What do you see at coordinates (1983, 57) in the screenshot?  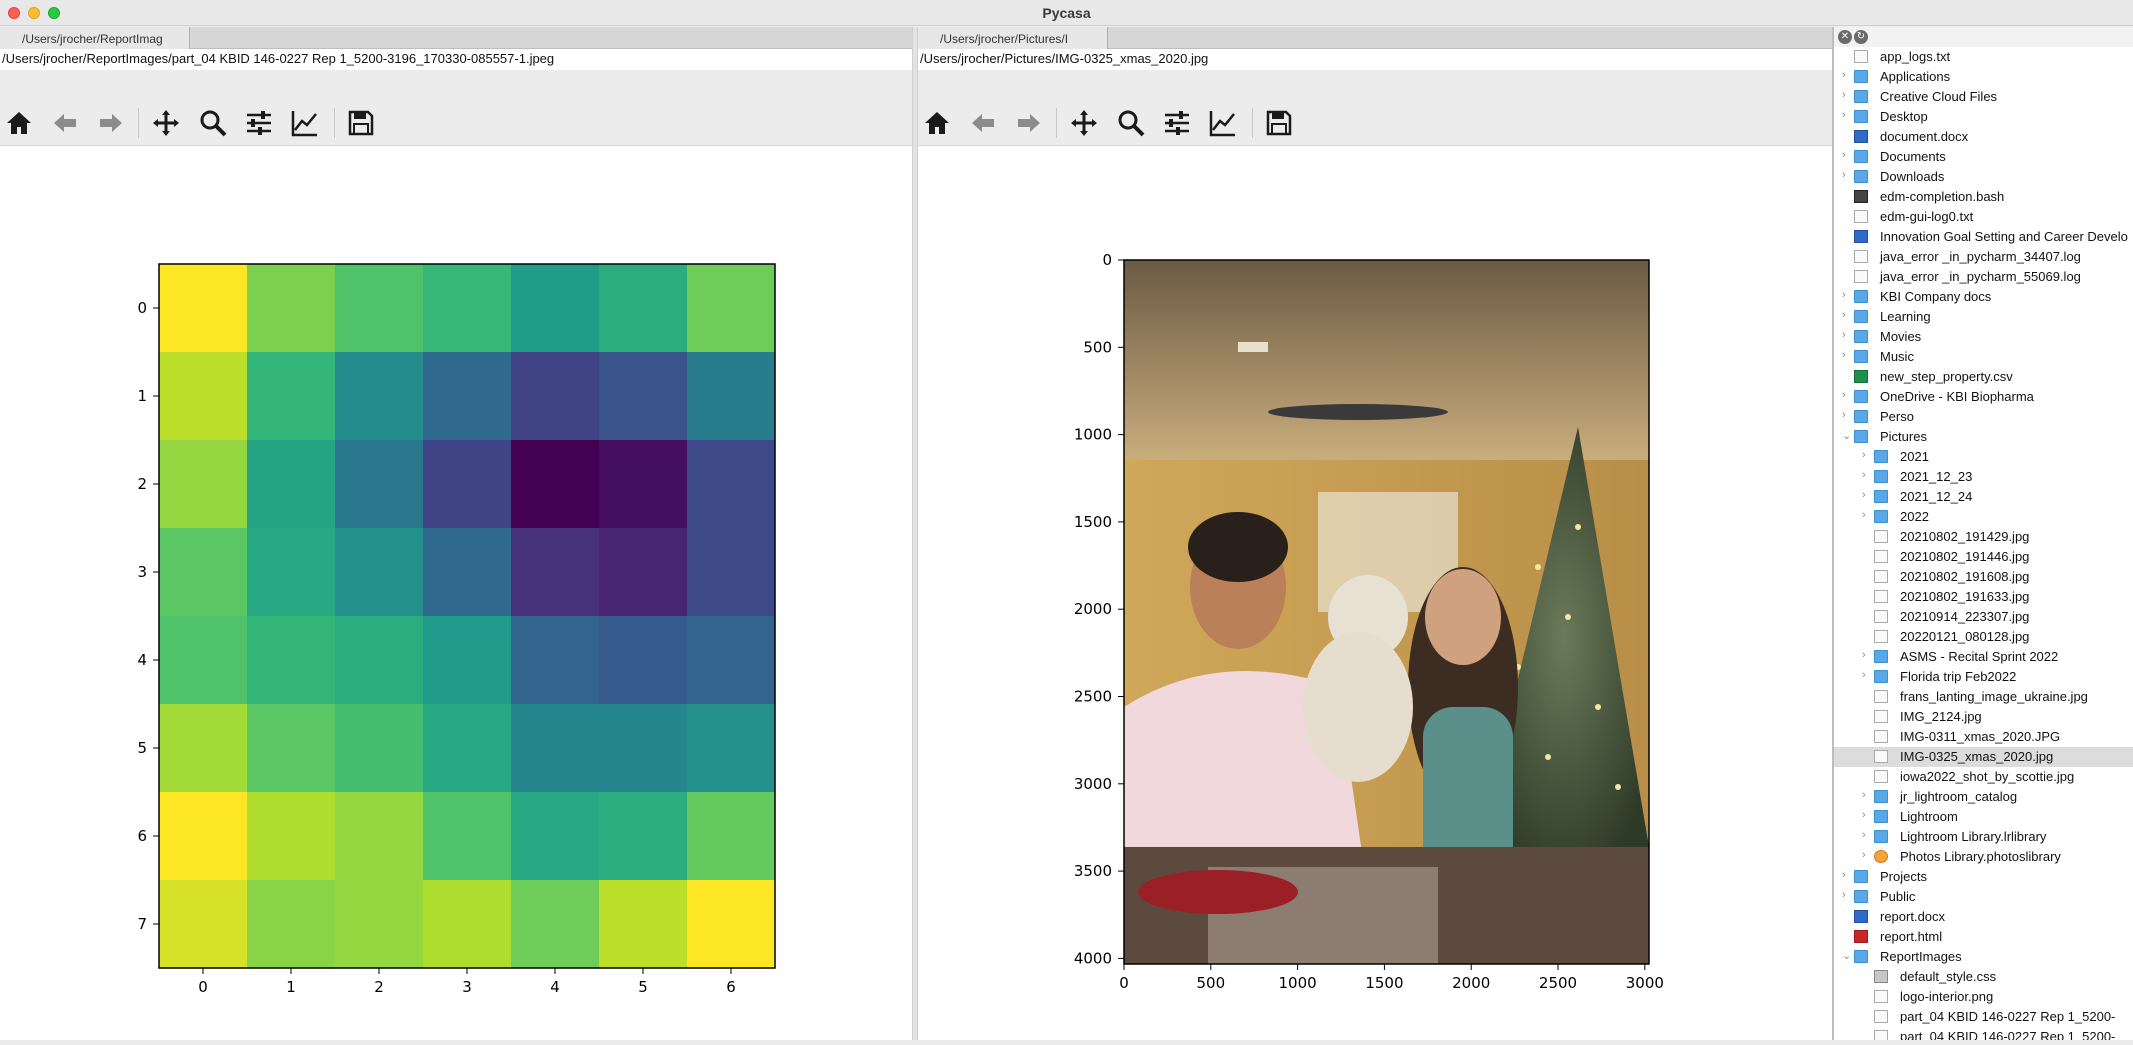 I see `tree-file-item: app_logs.txt` at bounding box center [1983, 57].